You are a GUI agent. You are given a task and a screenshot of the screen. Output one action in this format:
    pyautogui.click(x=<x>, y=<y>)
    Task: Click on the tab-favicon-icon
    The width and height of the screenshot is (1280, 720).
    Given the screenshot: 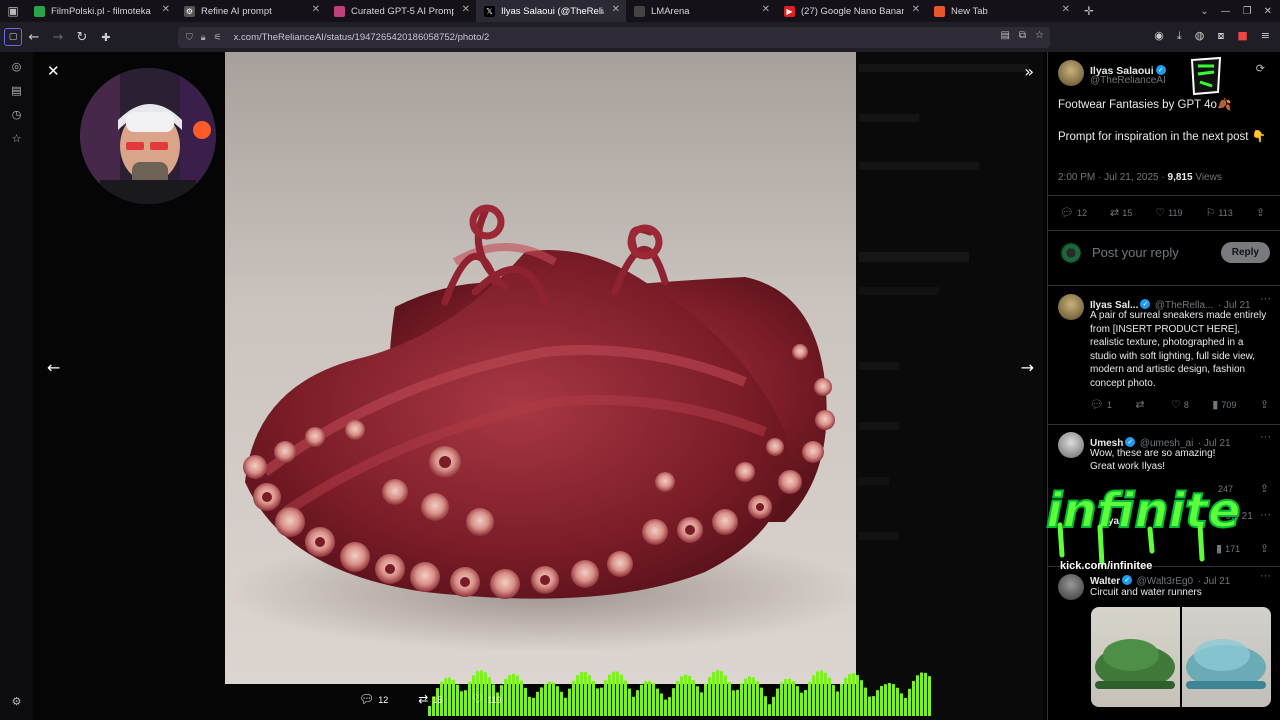 What is the action you would take?
    pyautogui.click(x=639, y=11)
    